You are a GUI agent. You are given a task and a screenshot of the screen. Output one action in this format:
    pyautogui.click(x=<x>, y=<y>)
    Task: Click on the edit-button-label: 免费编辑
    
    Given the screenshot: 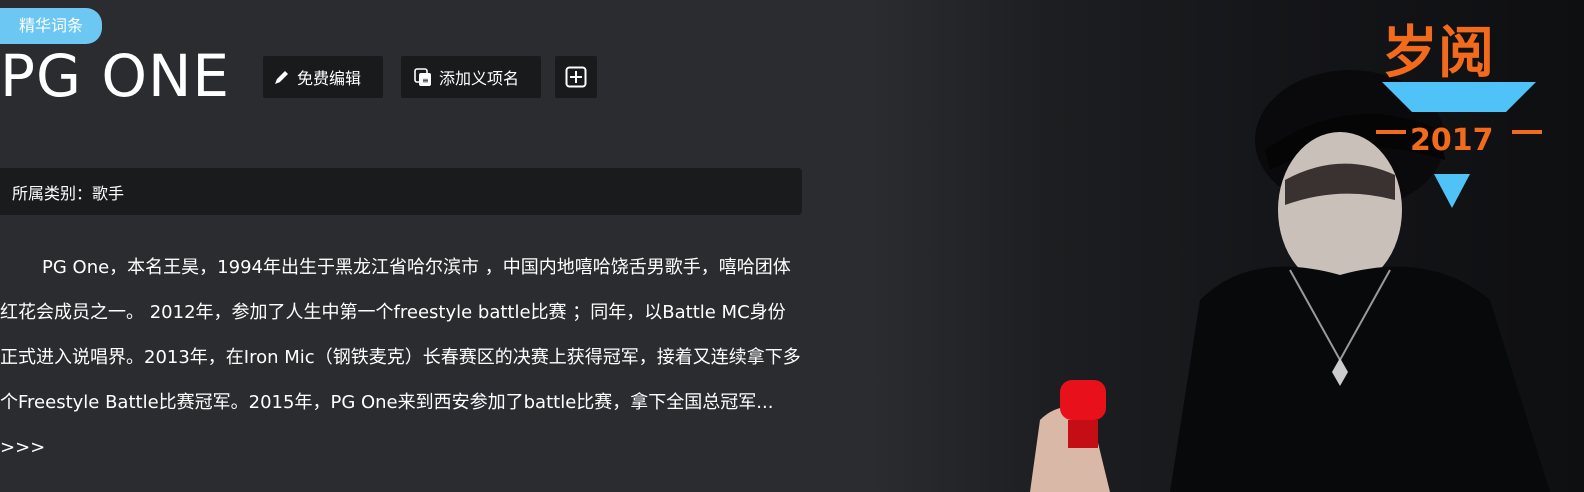 What is the action you would take?
    pyautogui.click(x=329, y=78)
    